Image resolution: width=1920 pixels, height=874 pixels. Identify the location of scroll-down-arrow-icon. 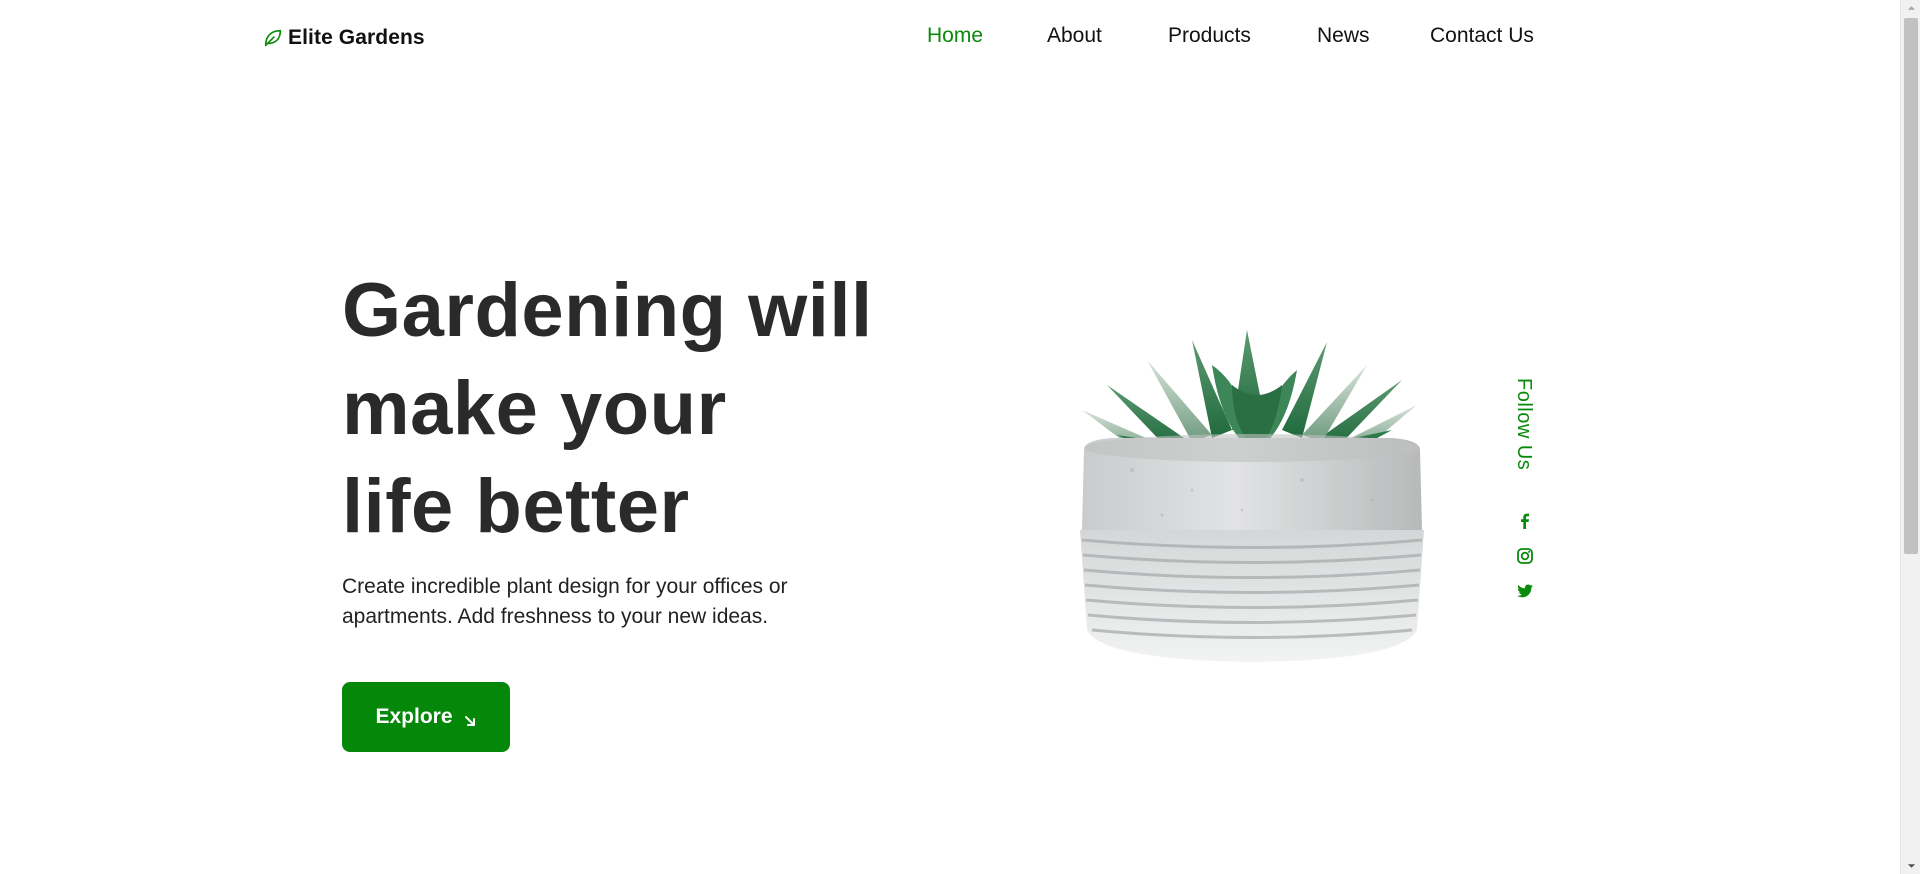
(1910, 866).